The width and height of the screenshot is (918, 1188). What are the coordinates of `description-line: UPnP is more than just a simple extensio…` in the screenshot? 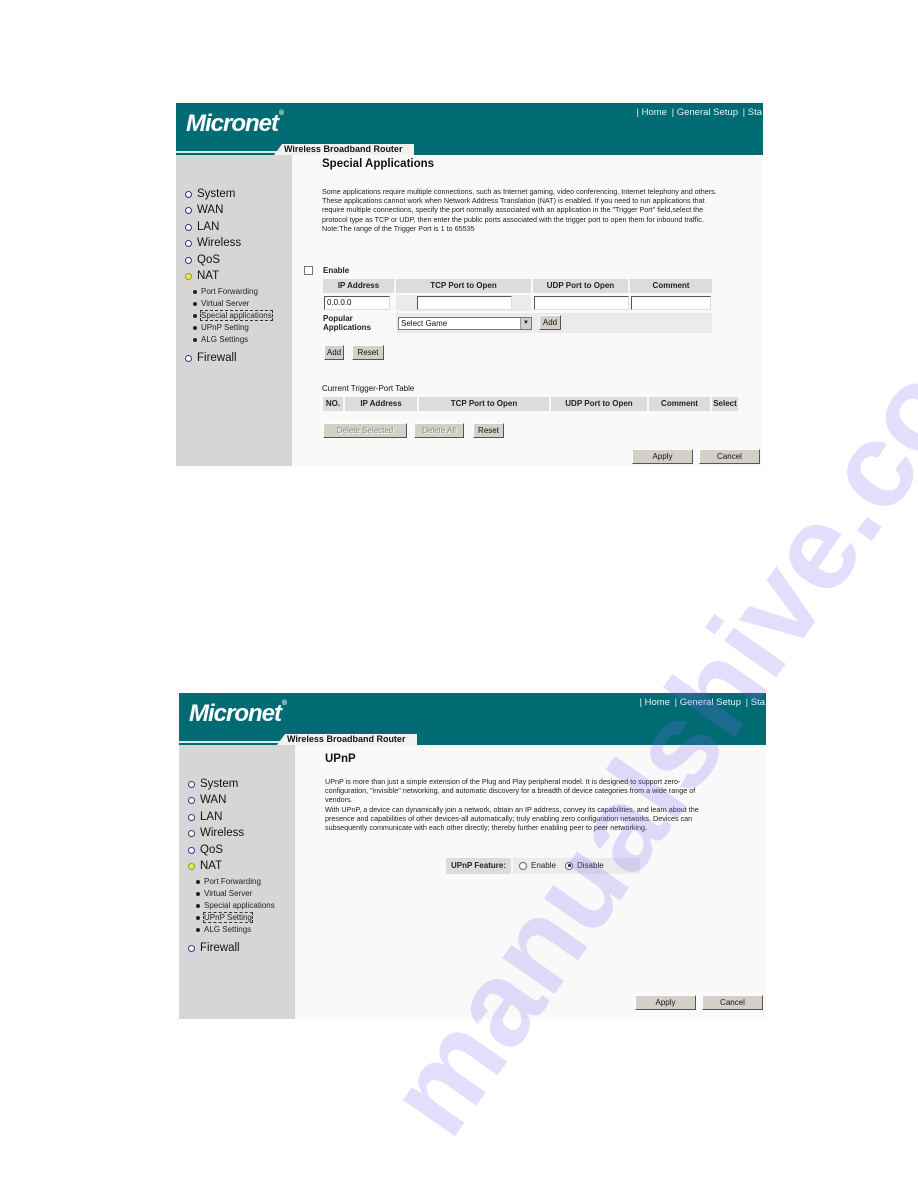 It's located at (503, 781).